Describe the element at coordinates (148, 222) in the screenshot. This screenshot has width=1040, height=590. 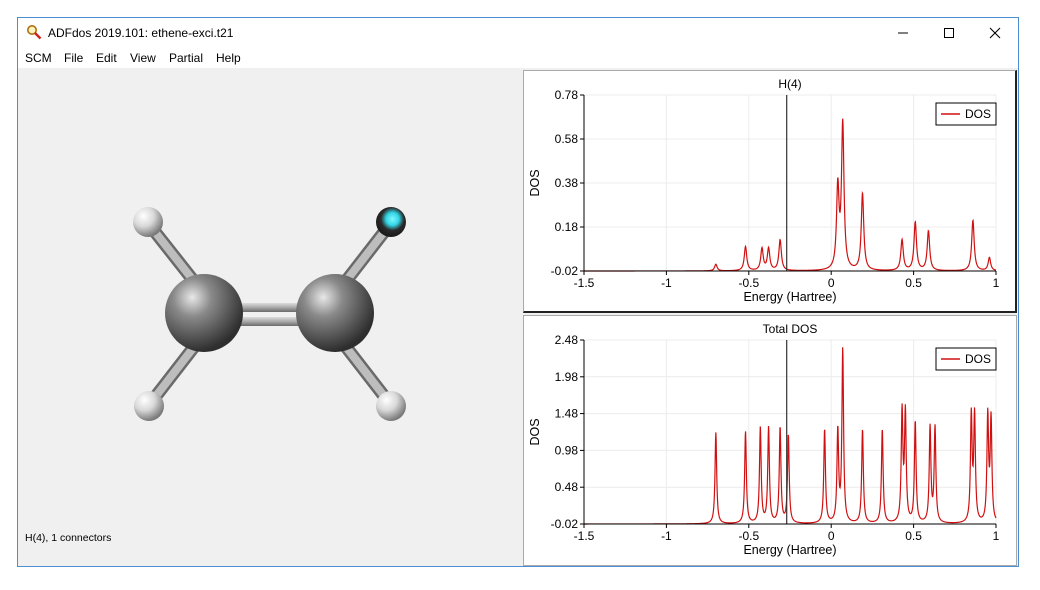
I see `atom-h-upper-left` at that location.